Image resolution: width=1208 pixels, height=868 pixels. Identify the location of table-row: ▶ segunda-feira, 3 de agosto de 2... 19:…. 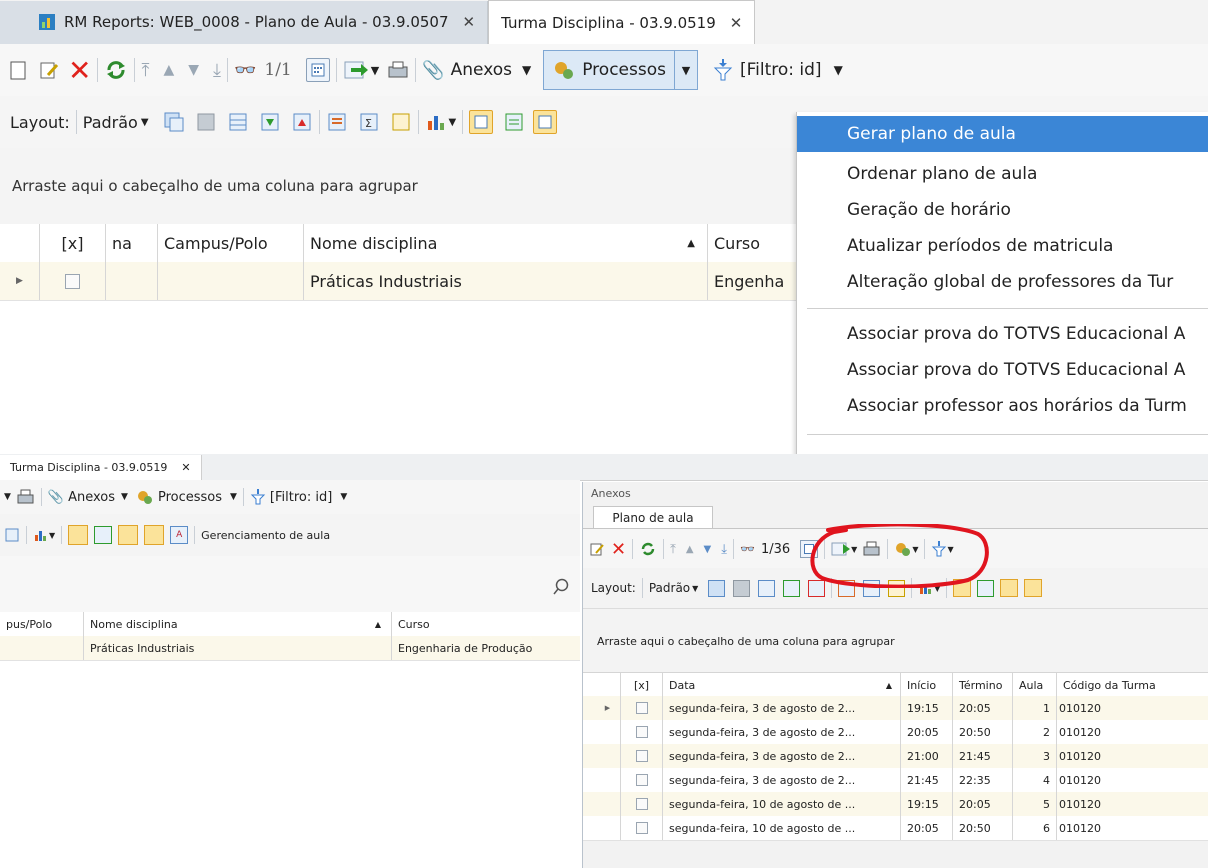
(895, 708).